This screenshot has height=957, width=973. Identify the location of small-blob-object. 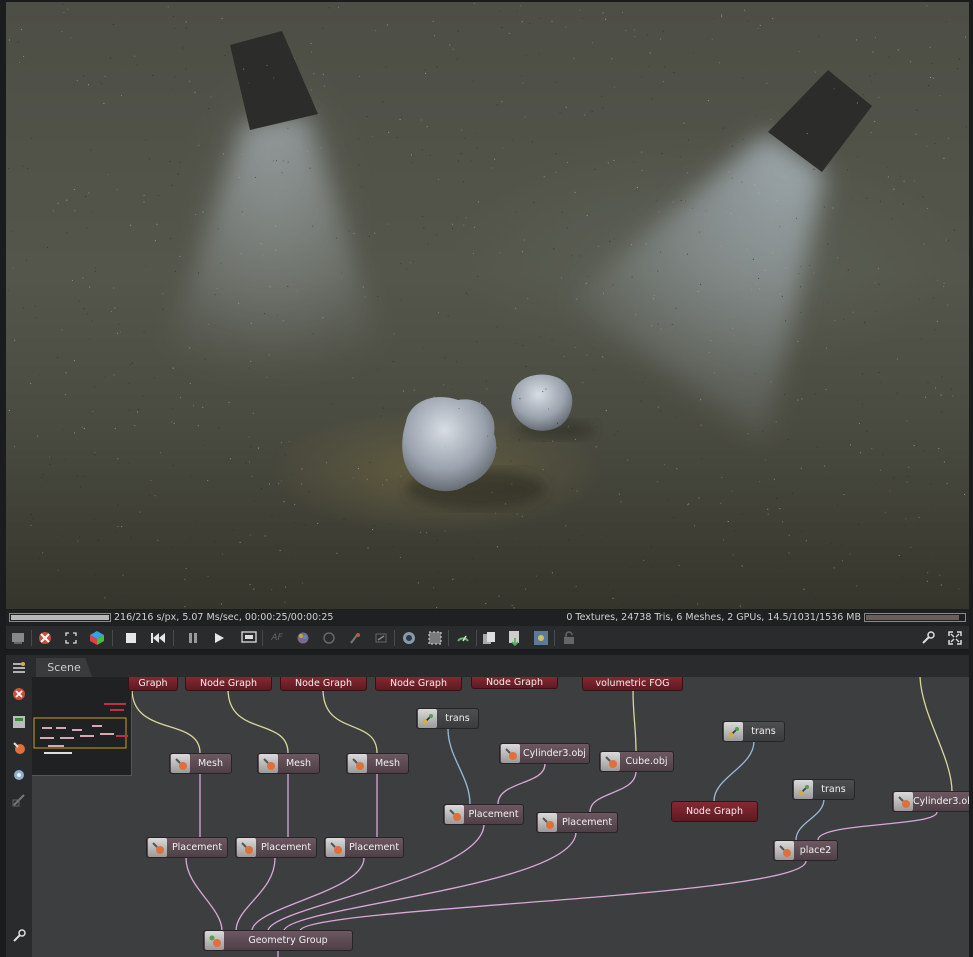
(542, 402).